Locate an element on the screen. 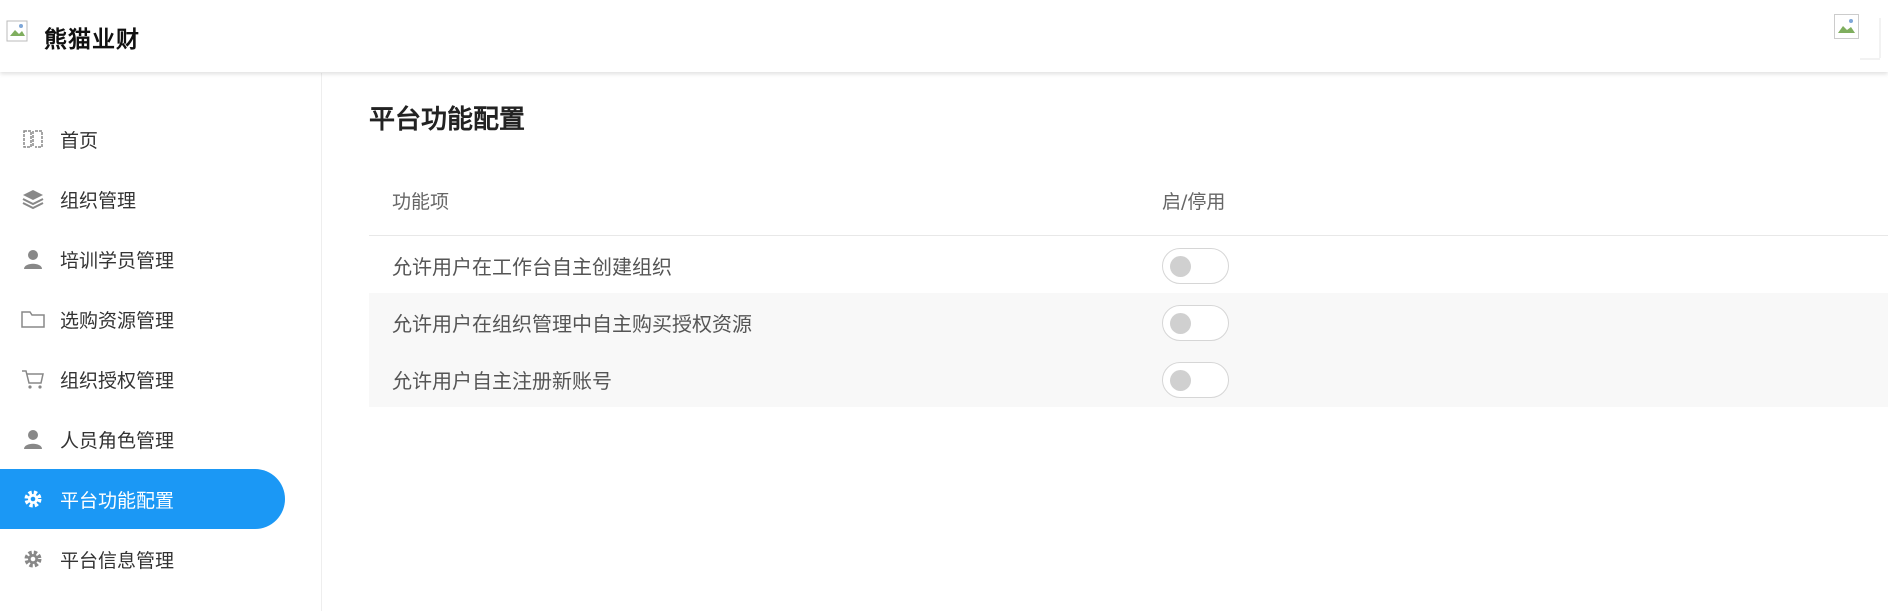 This screenshot has width=1888, height=611. feature-label: 允许用户自主注册新账号 is located at coordinates (502, 381).